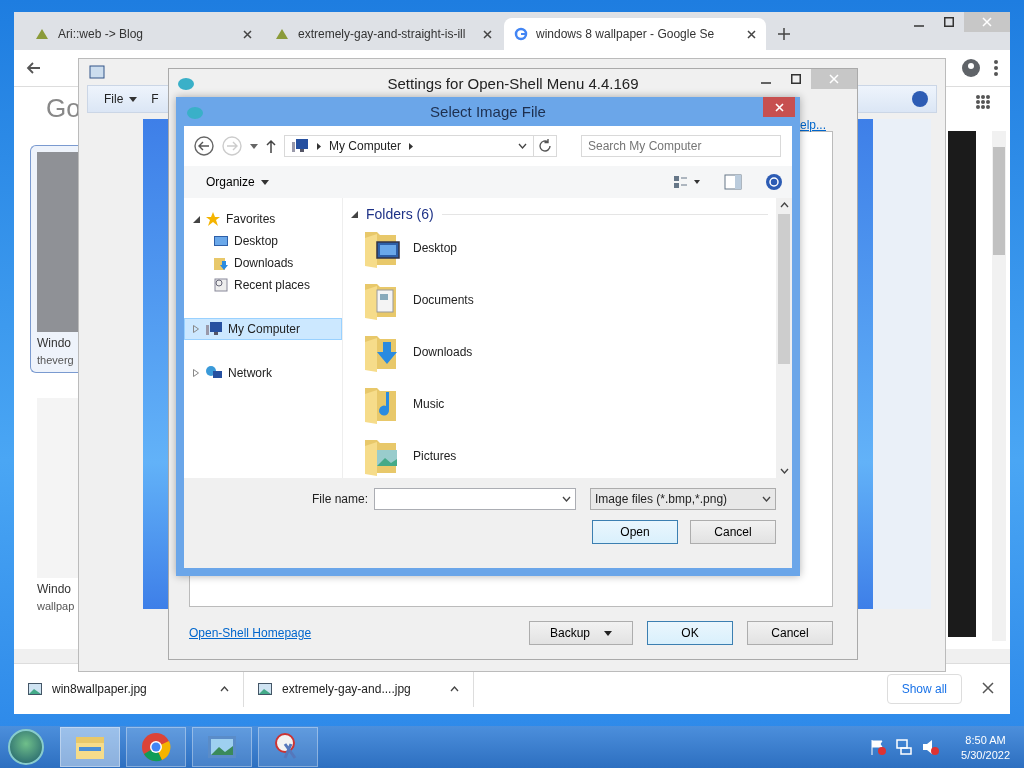  What do you see at coordinates (263, 373) in the screenshot?
I see `navigation-item: Network` at bounding box center [263, 373].